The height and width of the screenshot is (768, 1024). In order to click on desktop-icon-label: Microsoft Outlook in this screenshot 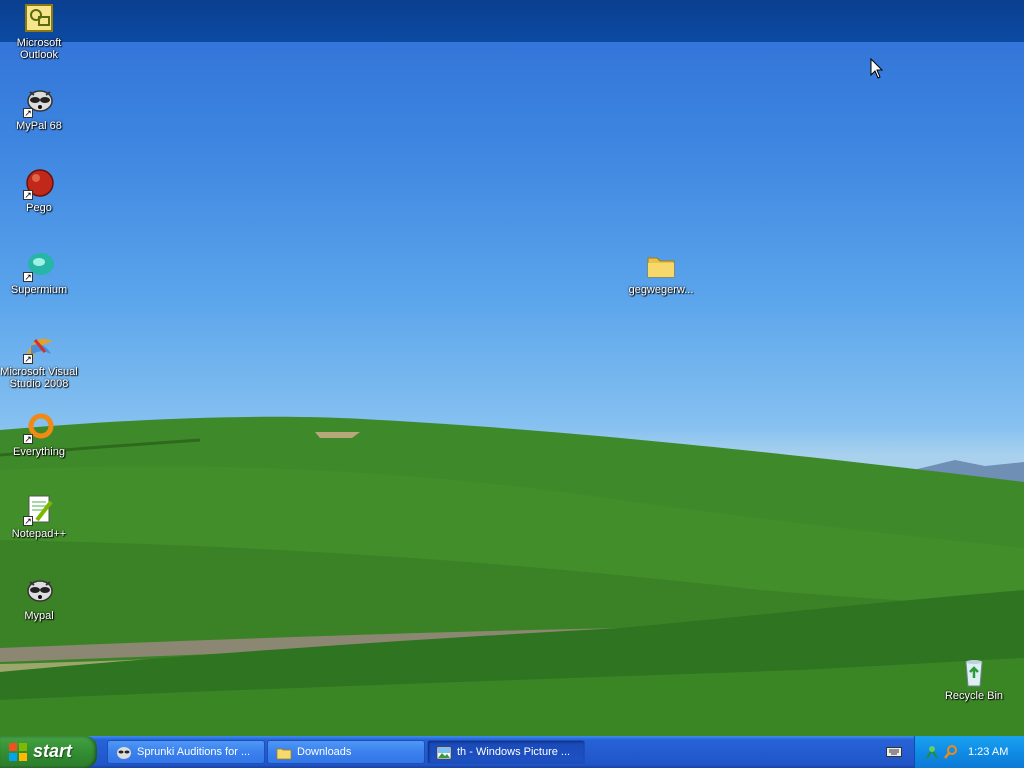, I will do `click(39, 49)`.